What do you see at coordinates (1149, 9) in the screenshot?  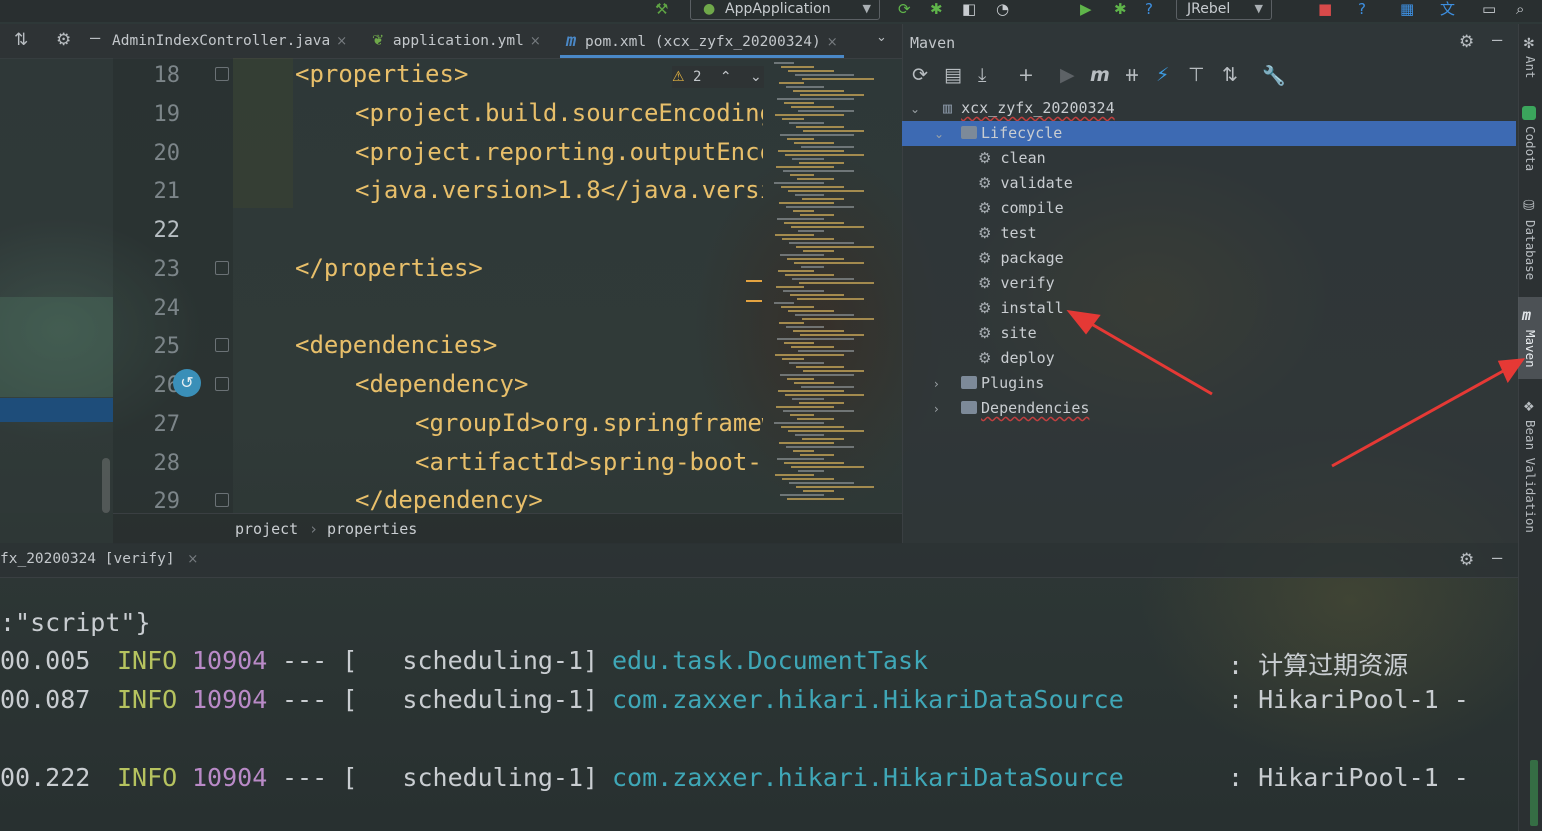 I see `jrebel-help-icon: ?` at bounding box center [1149, 9].